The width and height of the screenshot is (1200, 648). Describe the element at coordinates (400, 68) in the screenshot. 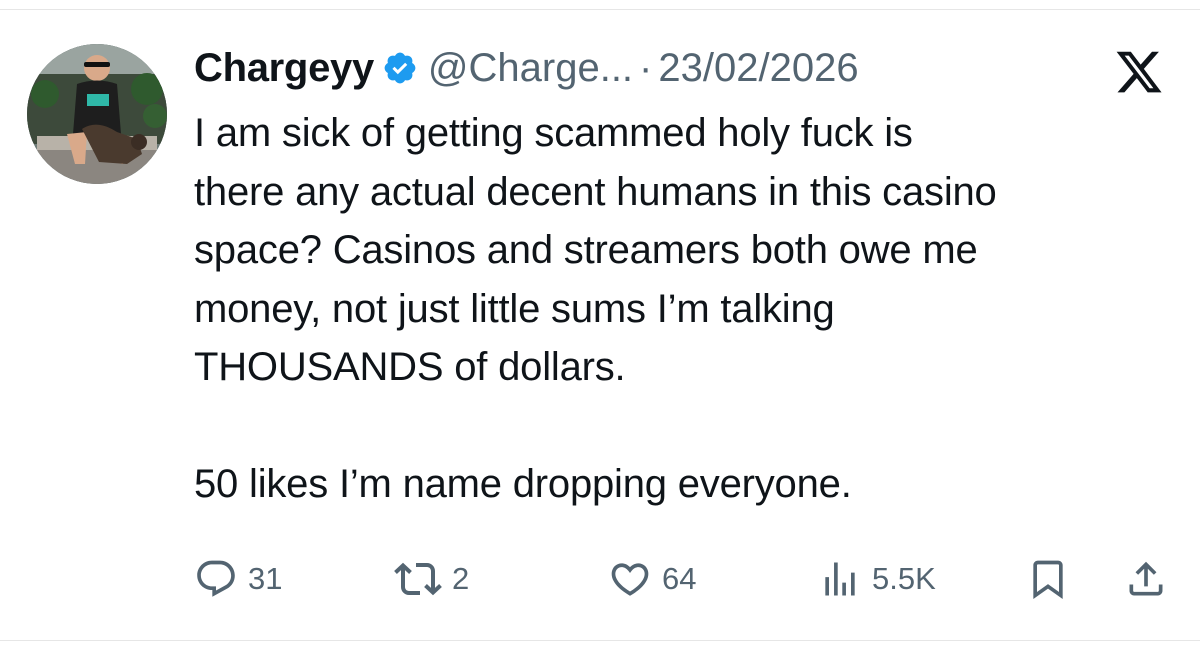

I see `verified-badge-icon` at that location.